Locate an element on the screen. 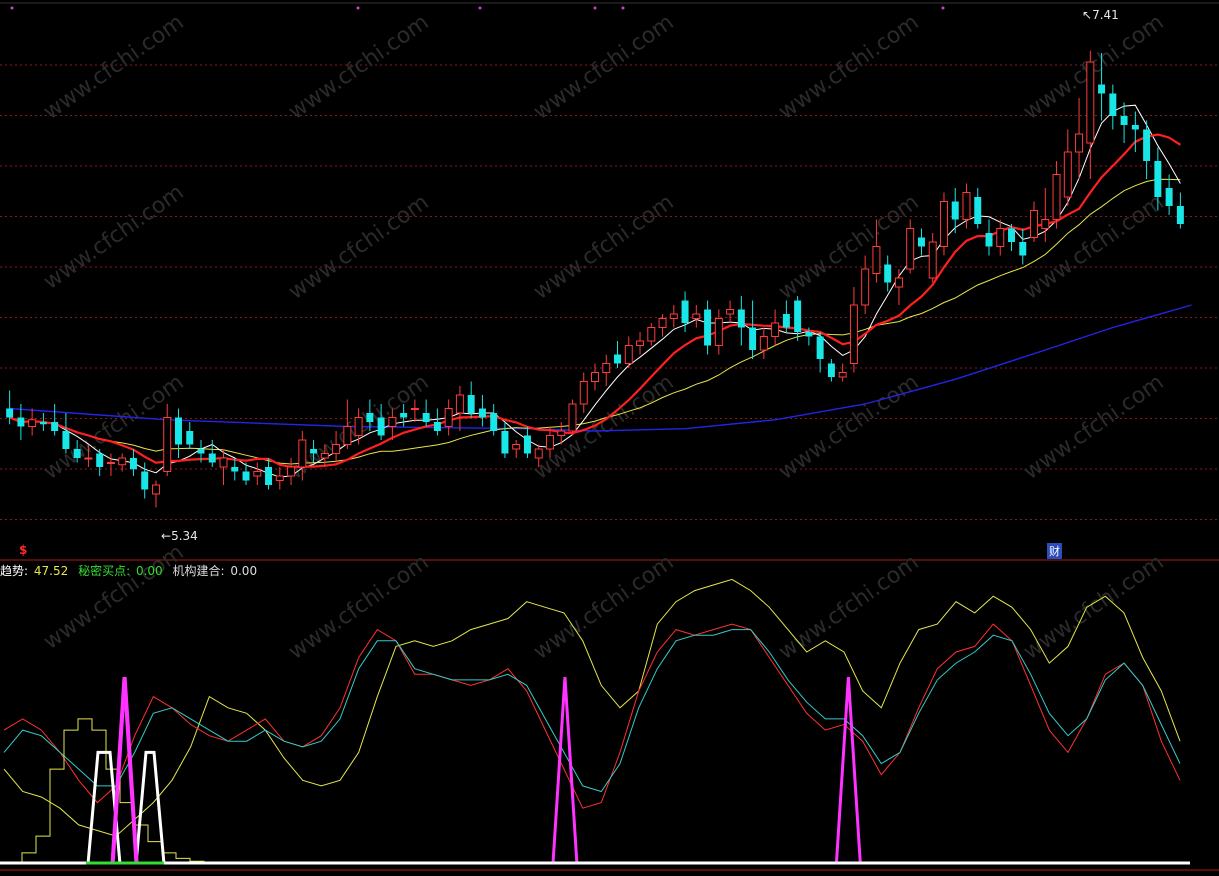 This screenshot has width=1219, height=876. low-price-label: ←5.34 is located at coordinates (179, 536).